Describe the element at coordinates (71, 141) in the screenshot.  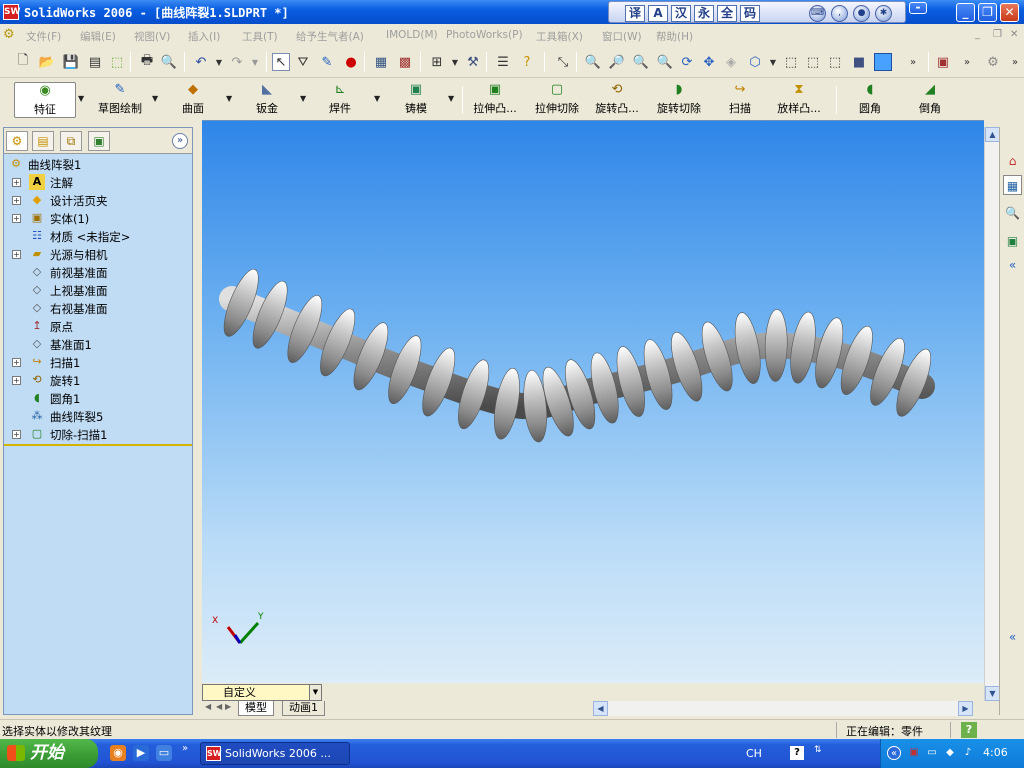
I see `configuration-manager-tab-icon: ⧉` at that location.